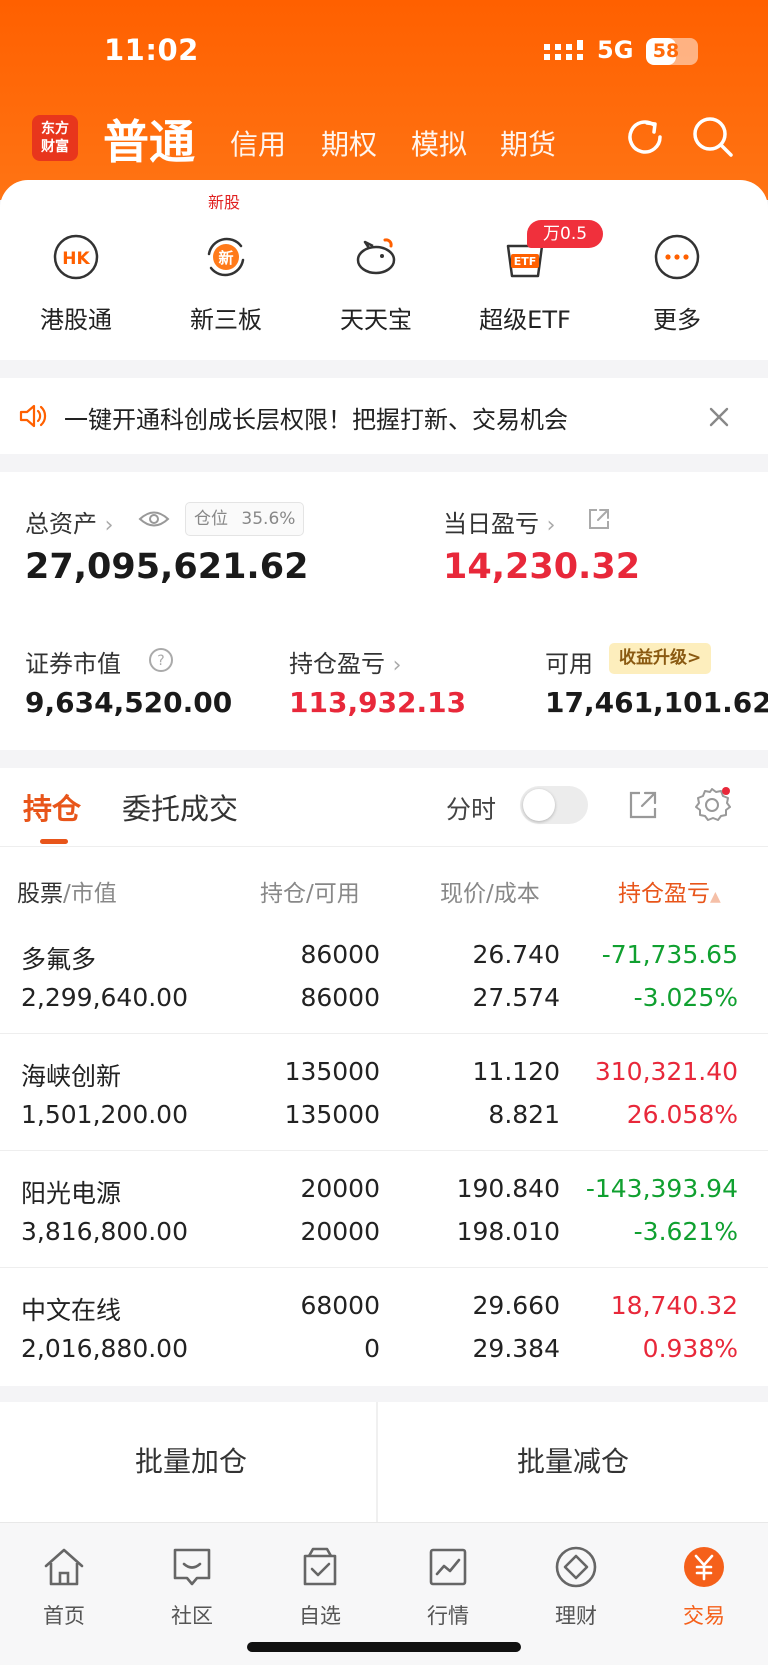 This screenshot has width=768, height=1665. Describe the element at coordinates (528, 143) in the screenshot. I see `tab-futures: 期货` at that location.